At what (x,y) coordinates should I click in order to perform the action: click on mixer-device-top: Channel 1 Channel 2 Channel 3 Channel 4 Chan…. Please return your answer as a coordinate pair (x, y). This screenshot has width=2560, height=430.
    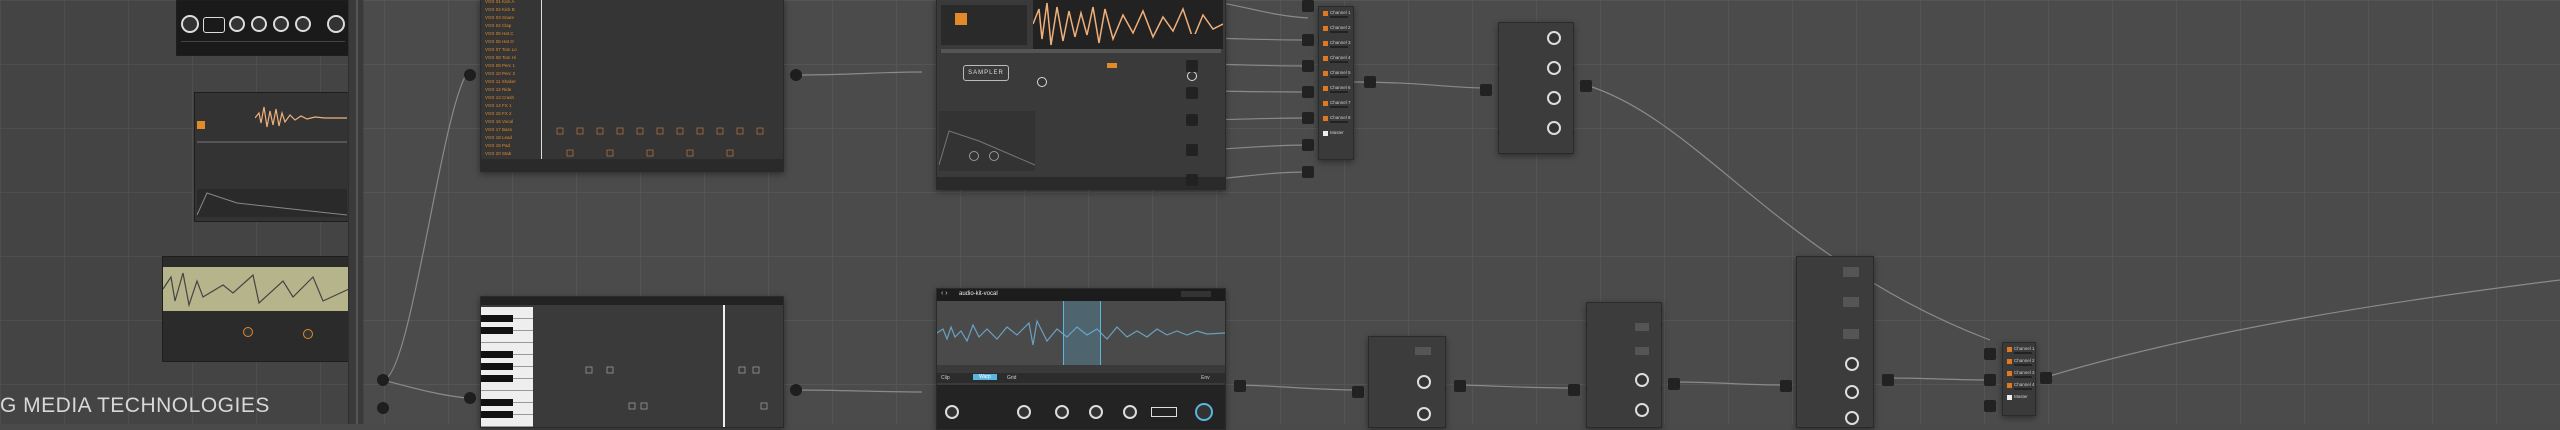
    Looking at the image, I should click on (1336, 83).